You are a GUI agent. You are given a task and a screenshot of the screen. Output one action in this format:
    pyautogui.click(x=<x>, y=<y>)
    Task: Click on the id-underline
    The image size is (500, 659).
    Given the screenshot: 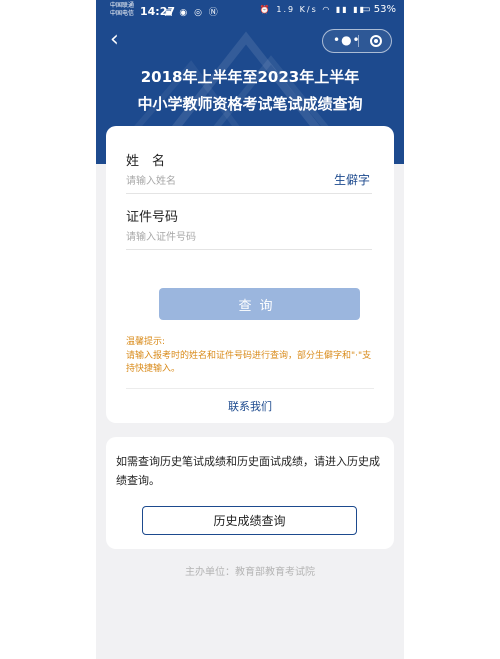 What is the action you would take?
    pyautogui.click(x=249, y=249)
    